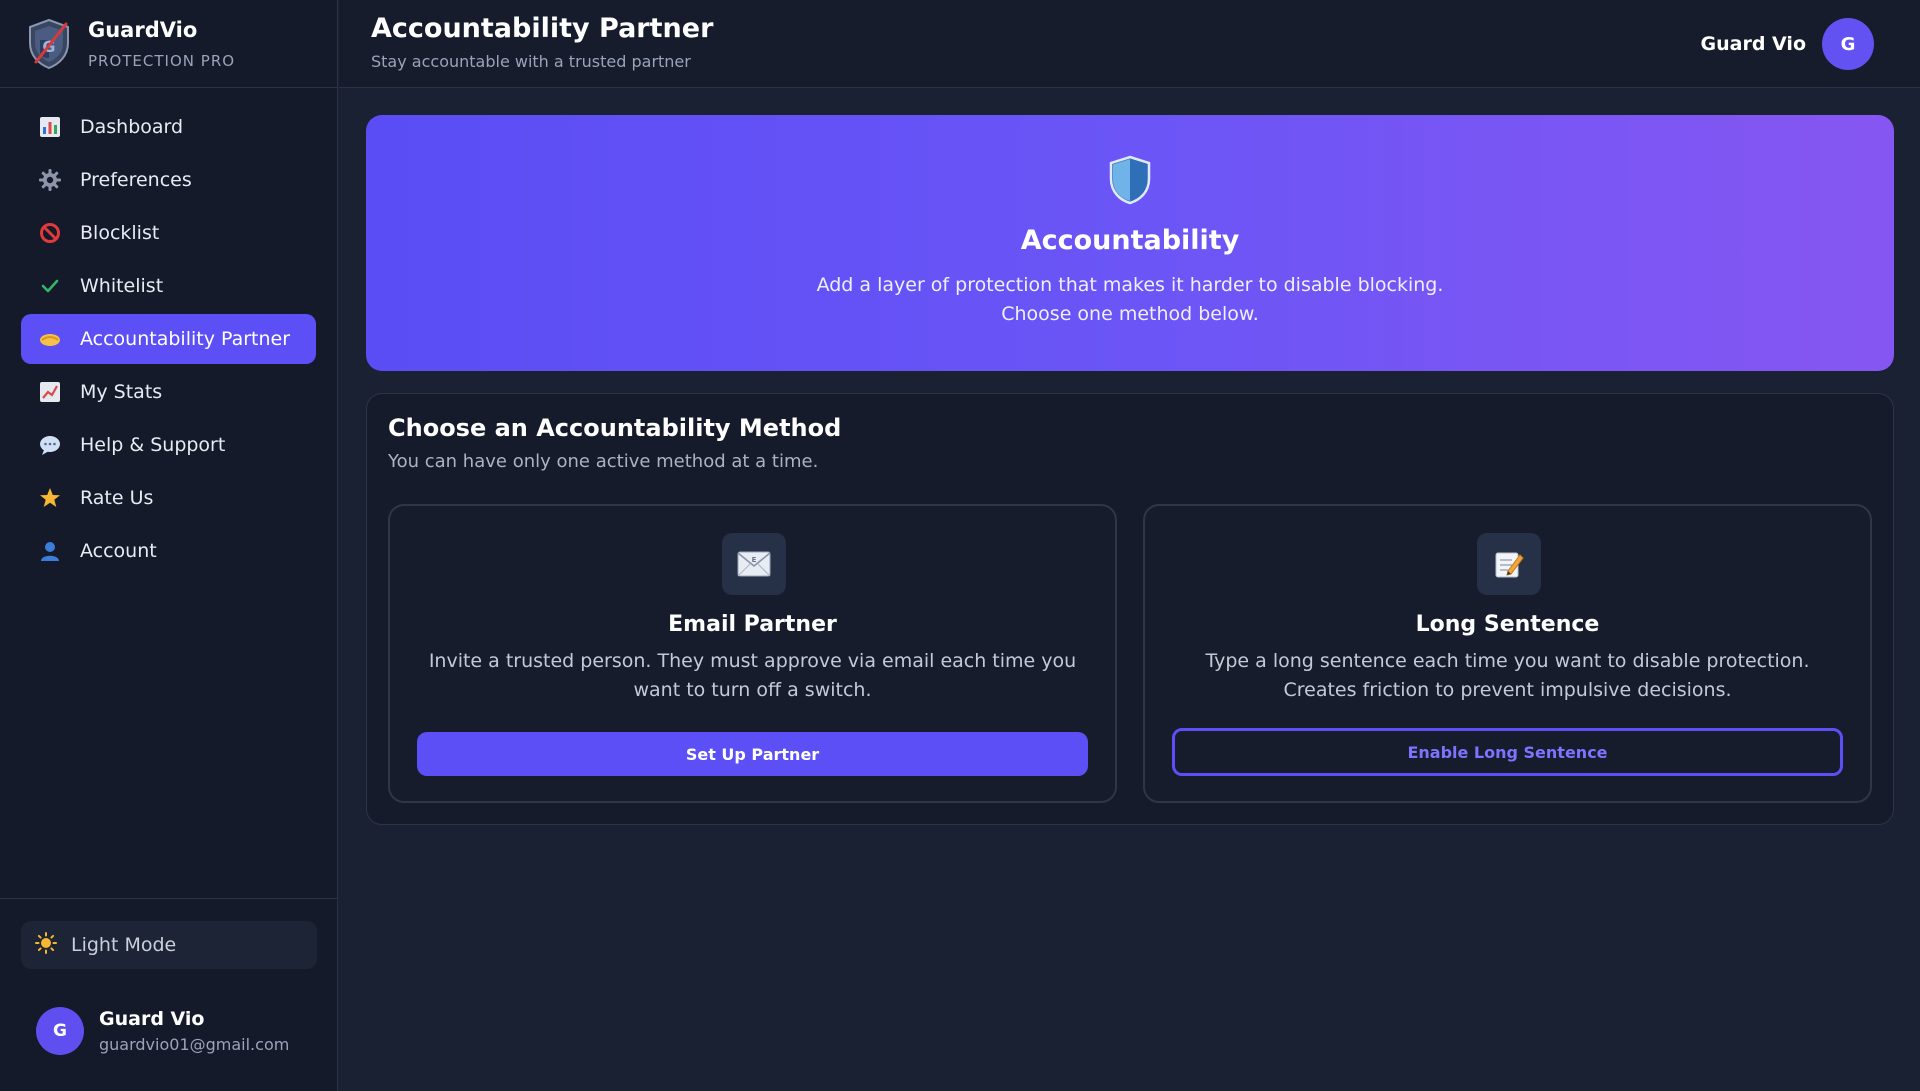 The width and height of the screenshot is (1920, 1091). I want to click on sidebar-item-account: Account, so click(168, 551).